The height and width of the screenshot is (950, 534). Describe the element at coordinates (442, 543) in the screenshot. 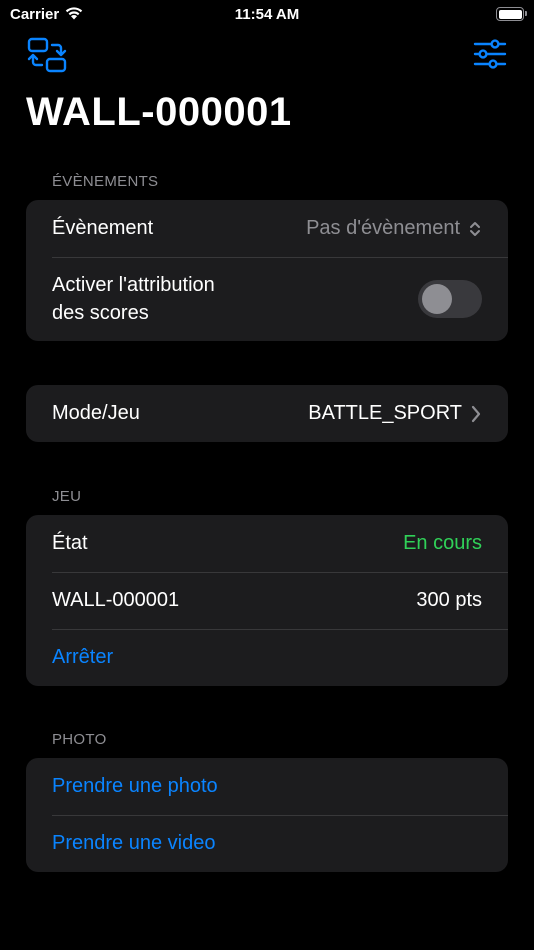

I see `game-state-value: En cours` at that location.